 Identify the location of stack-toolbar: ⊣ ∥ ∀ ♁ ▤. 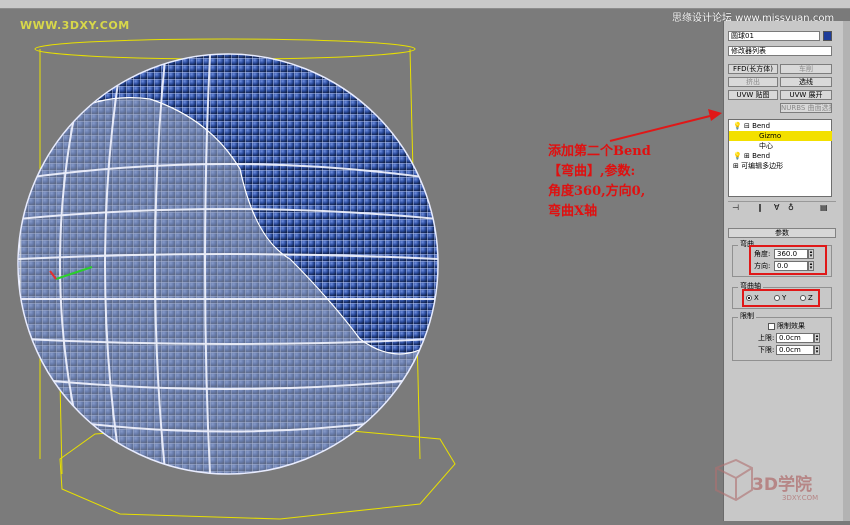
(782, 207).